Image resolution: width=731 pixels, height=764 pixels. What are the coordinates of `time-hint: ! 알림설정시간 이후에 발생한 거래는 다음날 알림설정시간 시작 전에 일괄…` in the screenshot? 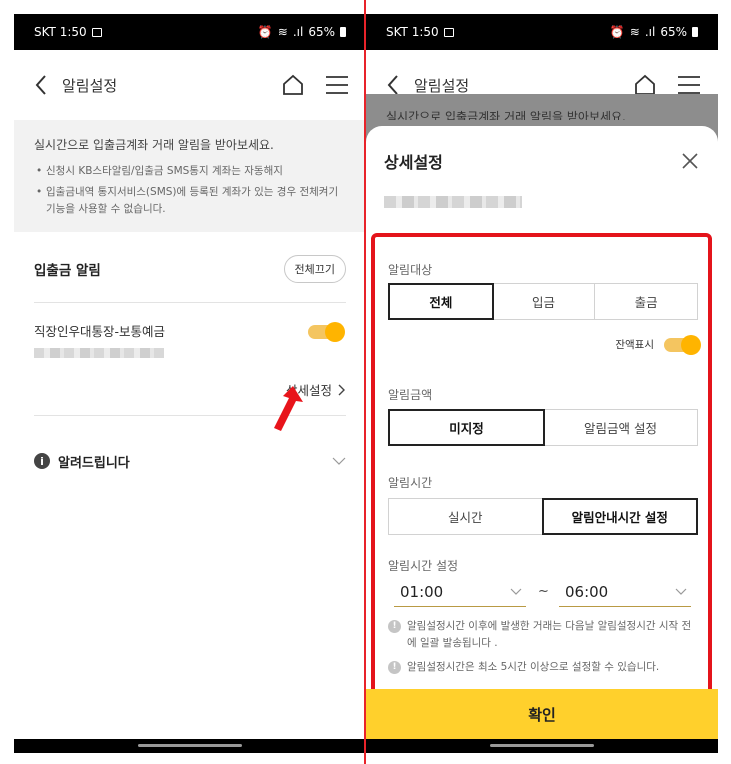 It's located at (544, 635).